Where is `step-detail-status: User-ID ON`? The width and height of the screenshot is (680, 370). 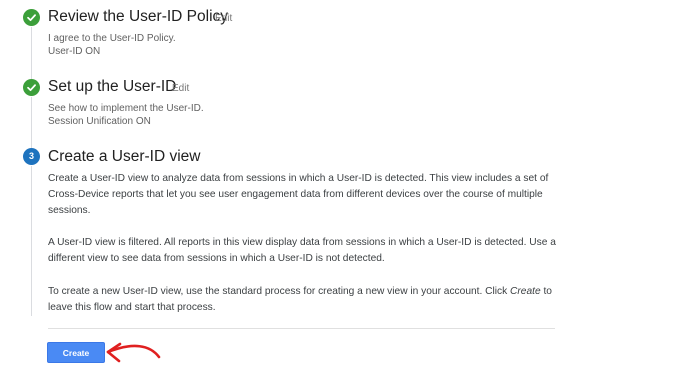 step-detail-status: User-ID ON is located at coordinates (74, 51).